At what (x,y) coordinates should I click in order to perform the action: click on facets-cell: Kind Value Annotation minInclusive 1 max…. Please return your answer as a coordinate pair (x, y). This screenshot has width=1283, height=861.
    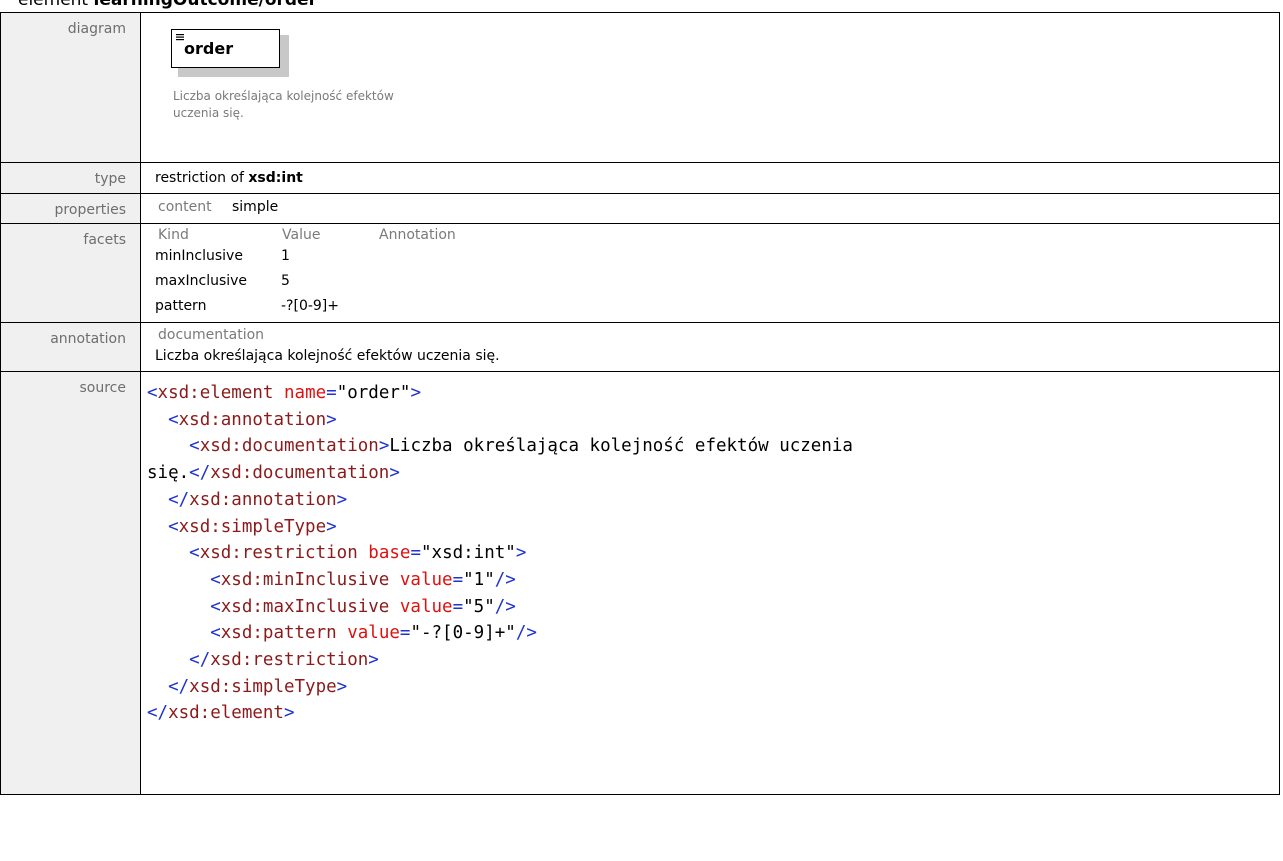
    Looking at the image, I should click on (710, 273).